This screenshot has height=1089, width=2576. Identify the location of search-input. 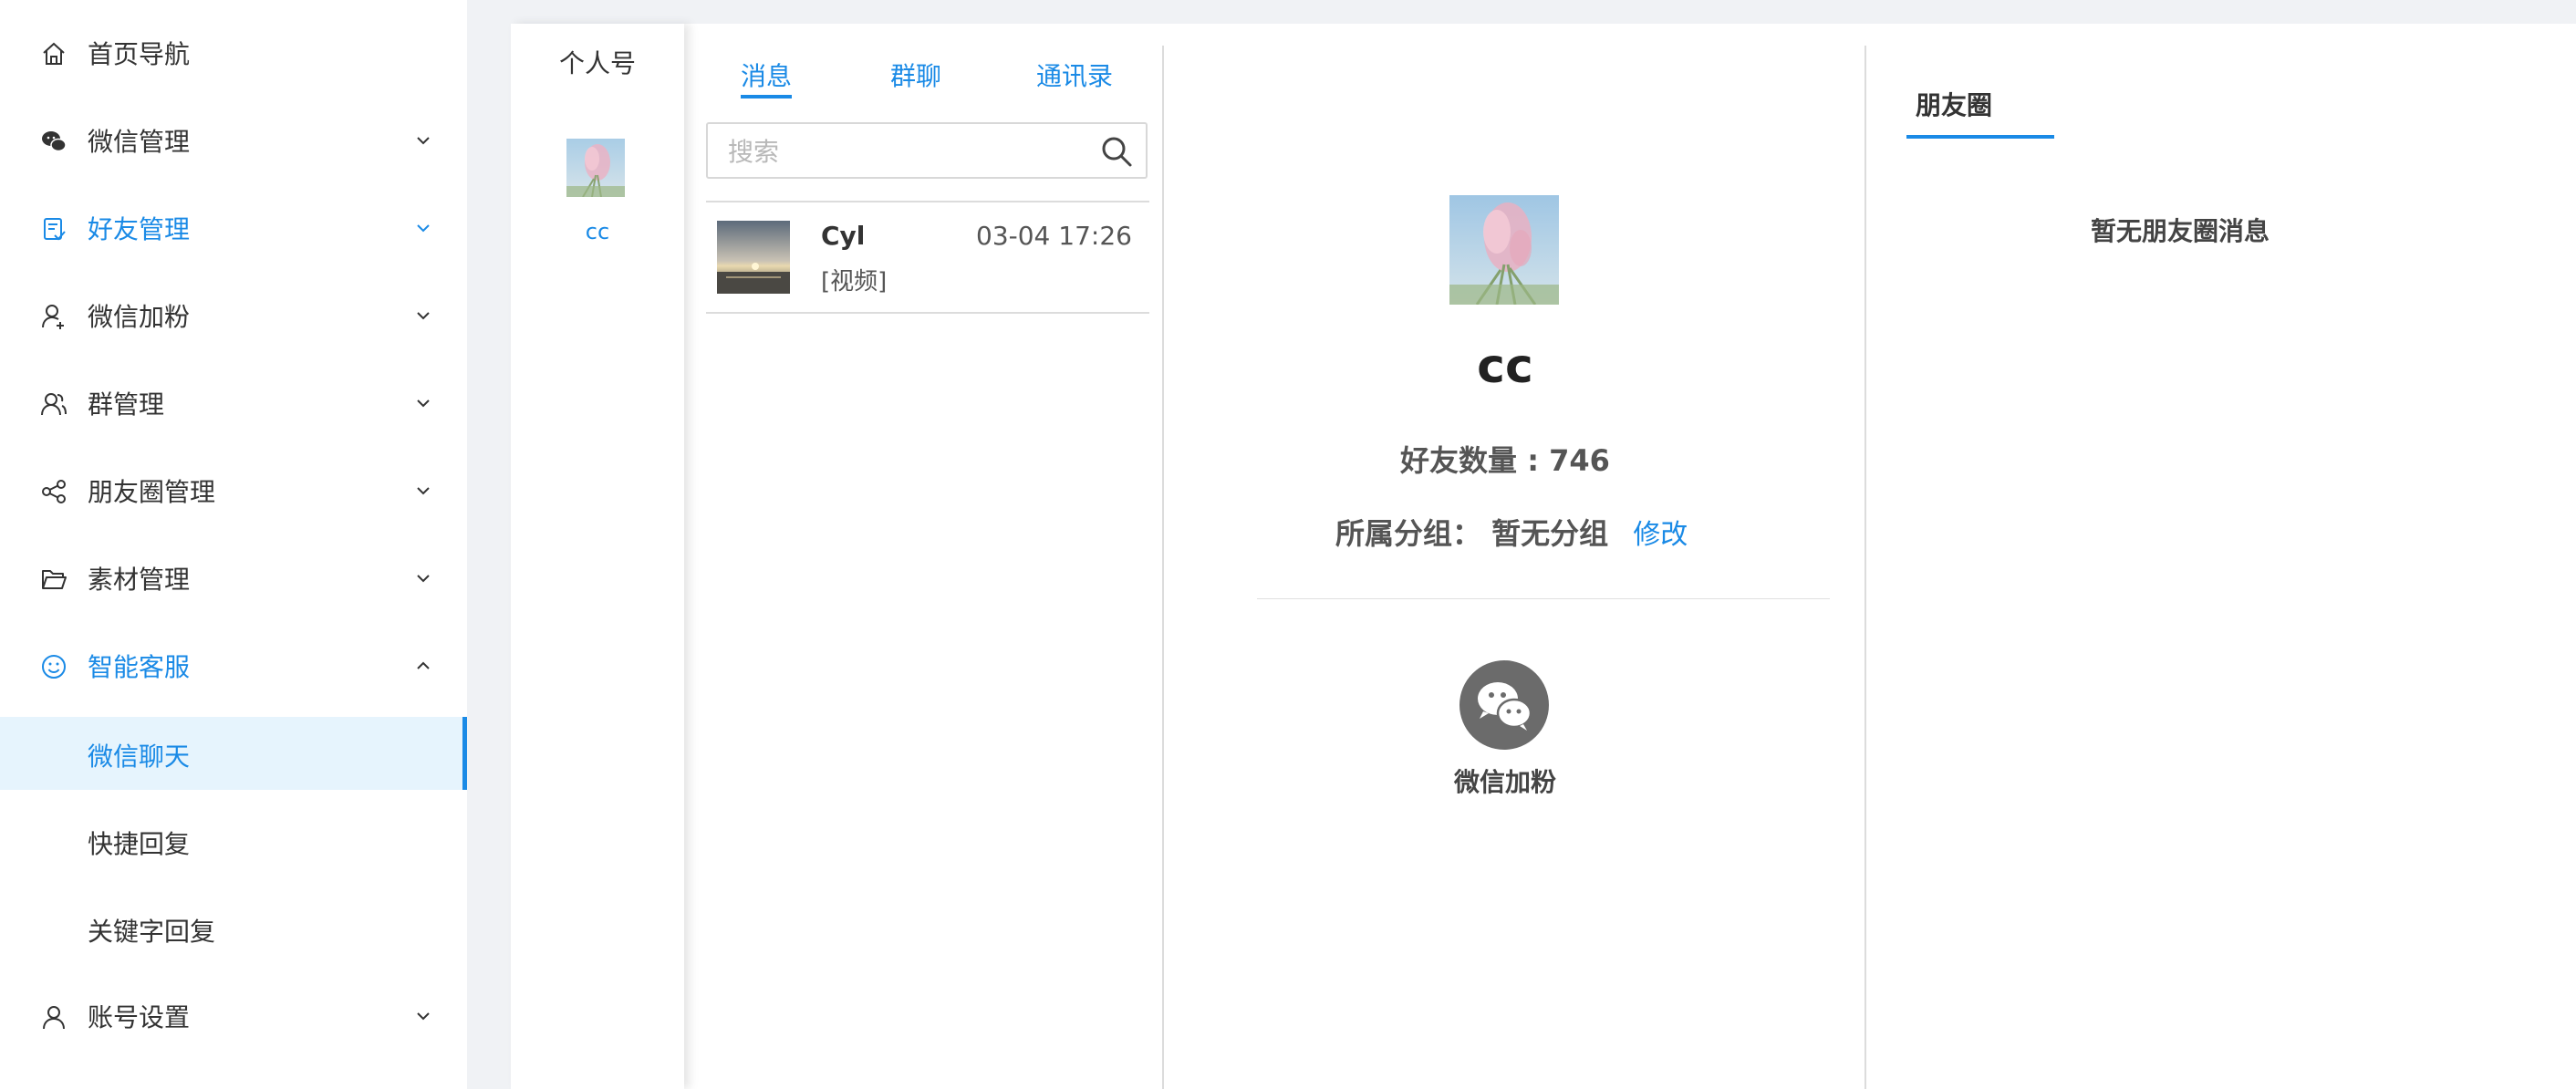
(901, 151).